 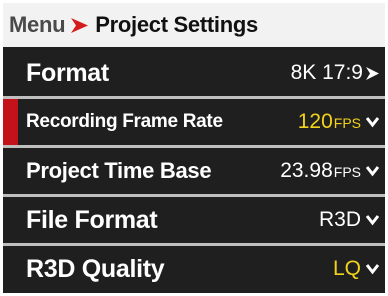 I want to click on menu-item-value: R3D, so click(x=340, y=220).